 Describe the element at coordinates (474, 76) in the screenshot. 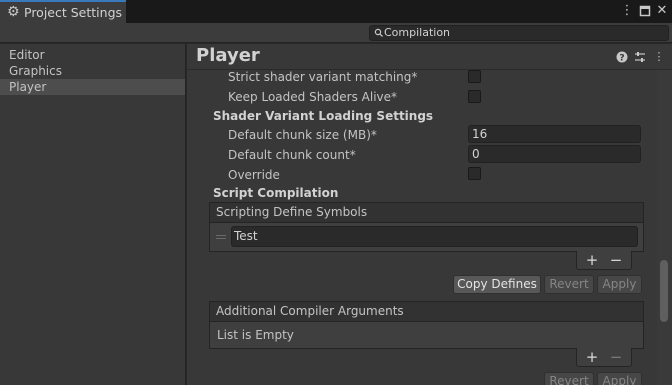

I see `strict-shader-checkbox` at that location.